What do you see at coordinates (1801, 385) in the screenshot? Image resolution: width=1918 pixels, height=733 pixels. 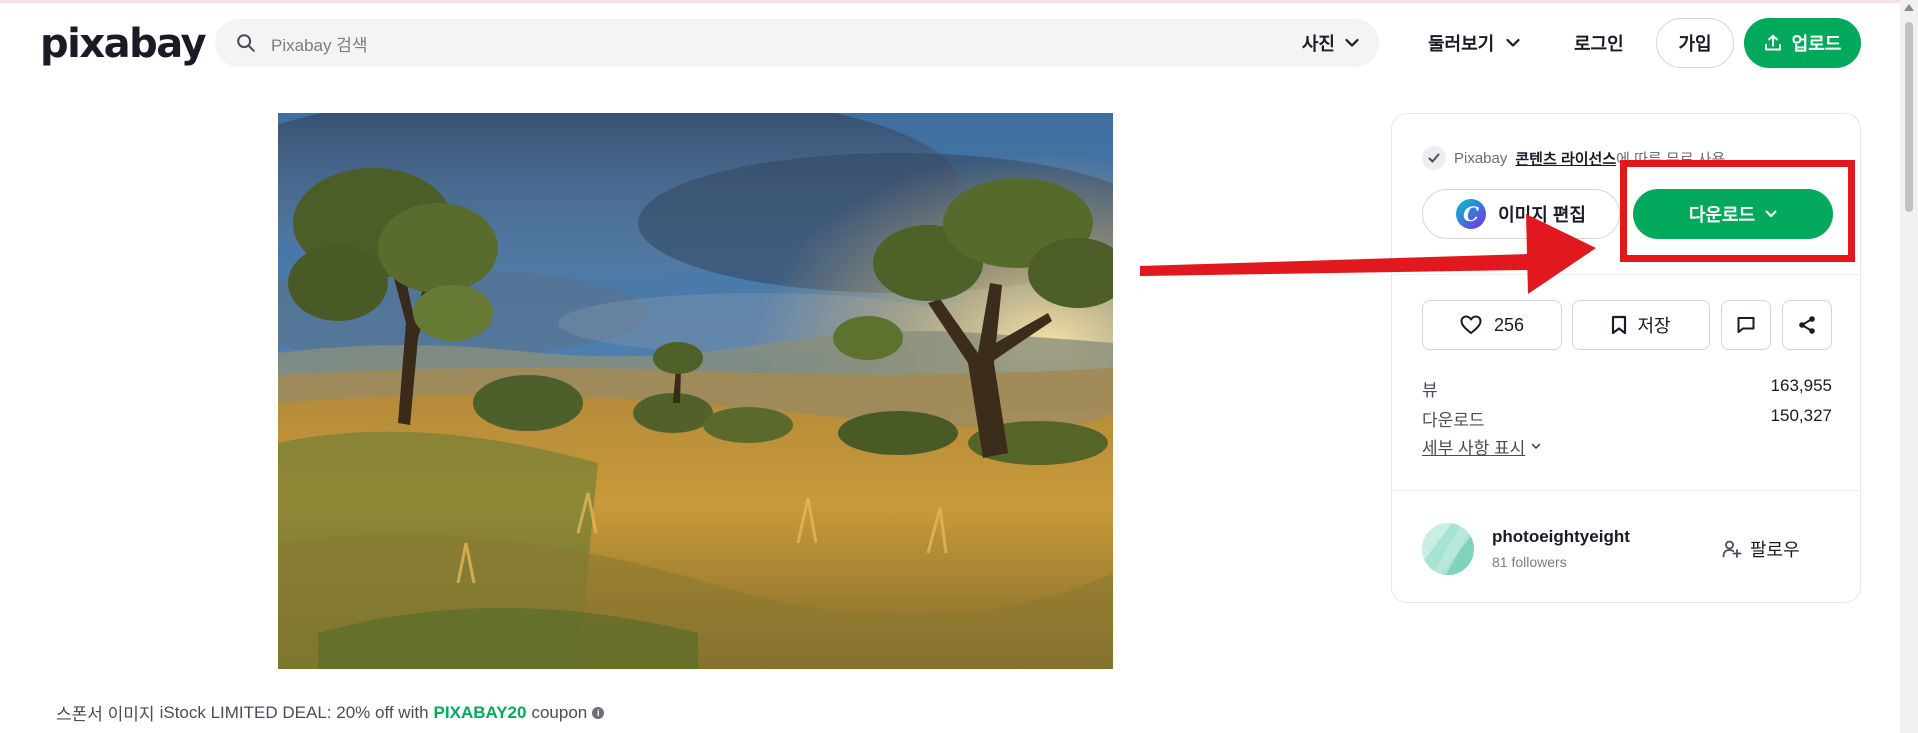 I see `stat-value: 163,955` at bounding box center [1801, 385].